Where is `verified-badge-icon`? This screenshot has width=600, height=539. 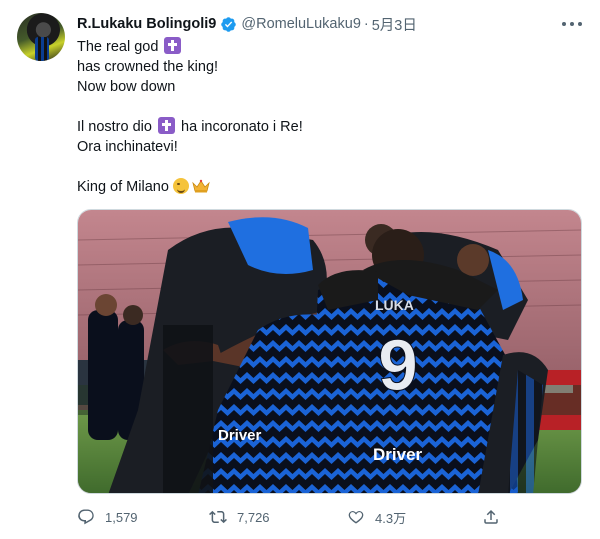 verified-badge-icon is located at coordinates (229, 24).